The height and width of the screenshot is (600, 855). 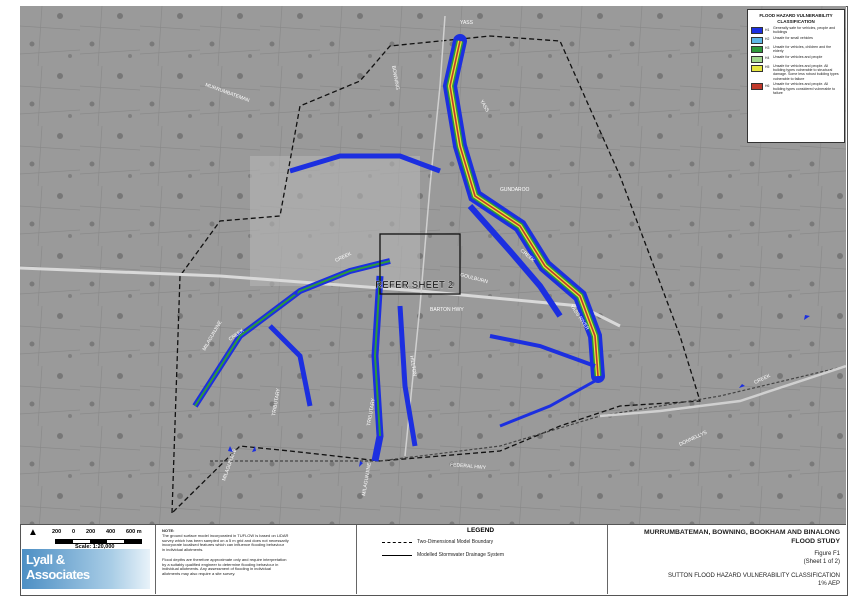 I want to click on hazard-code: H6, so click(x=767, y=85).